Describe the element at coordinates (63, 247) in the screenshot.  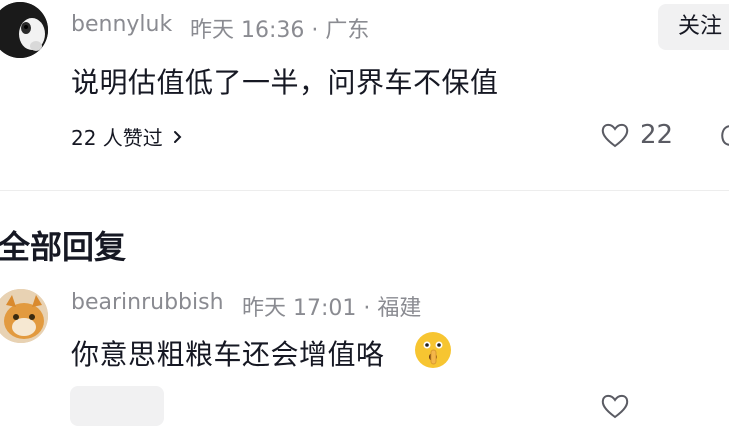
I see `section-title: 全部回复` at that location.